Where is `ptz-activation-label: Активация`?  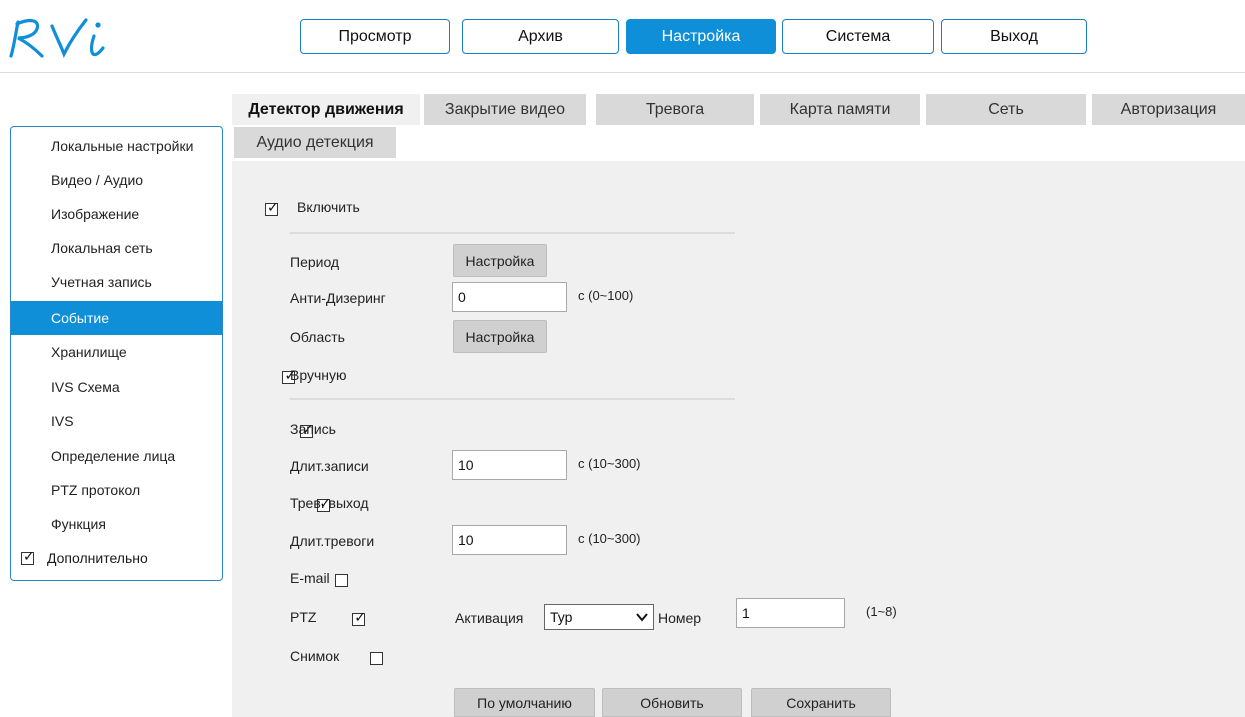
ptz-activation-label: Активация is located at coordinates (489, 618).